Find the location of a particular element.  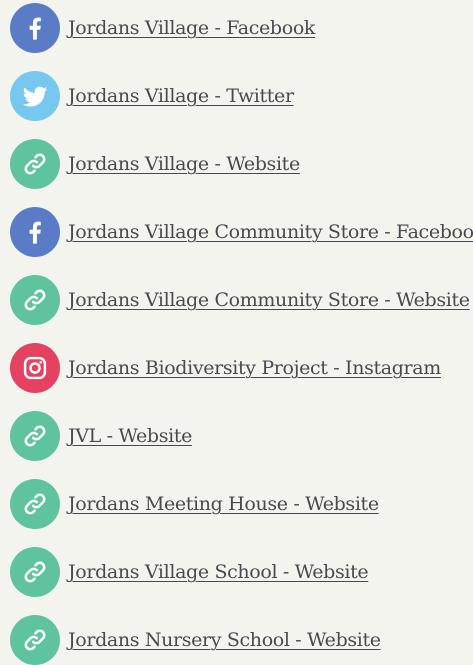

instagram-icon is located at coordinates (35, 368).